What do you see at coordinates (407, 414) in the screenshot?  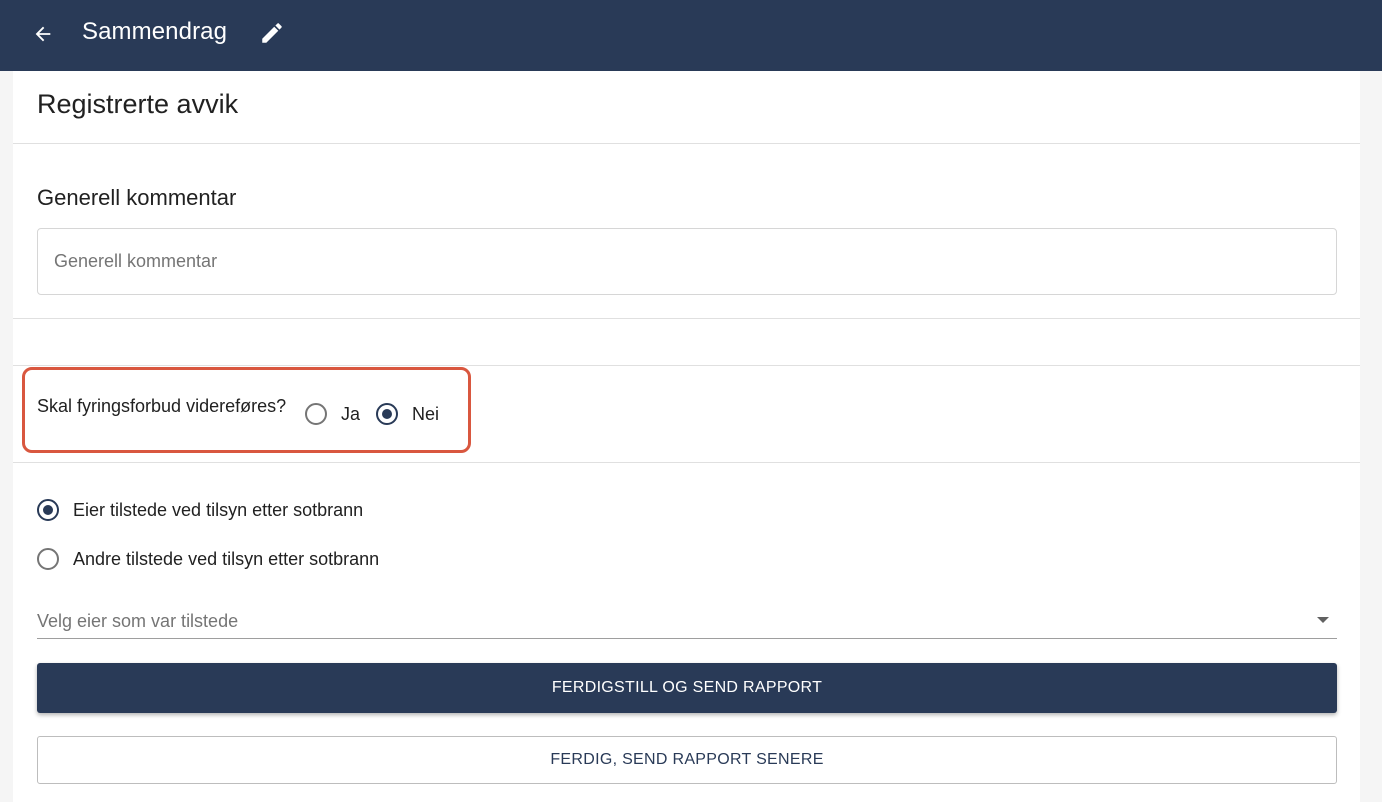 I see `fire-ban-option-no: Nei` at bounding box center [407, 414].